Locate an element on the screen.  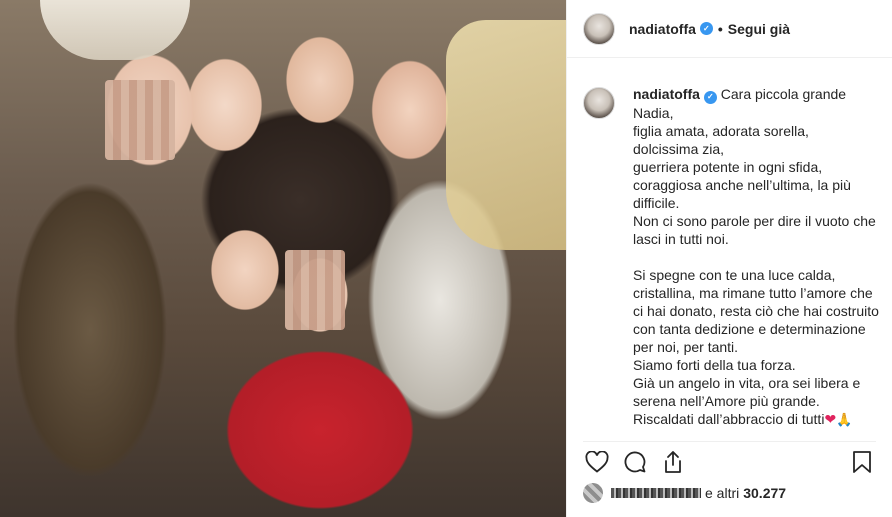
heart-emoji: ❤ is located at coordinates (830, 418).